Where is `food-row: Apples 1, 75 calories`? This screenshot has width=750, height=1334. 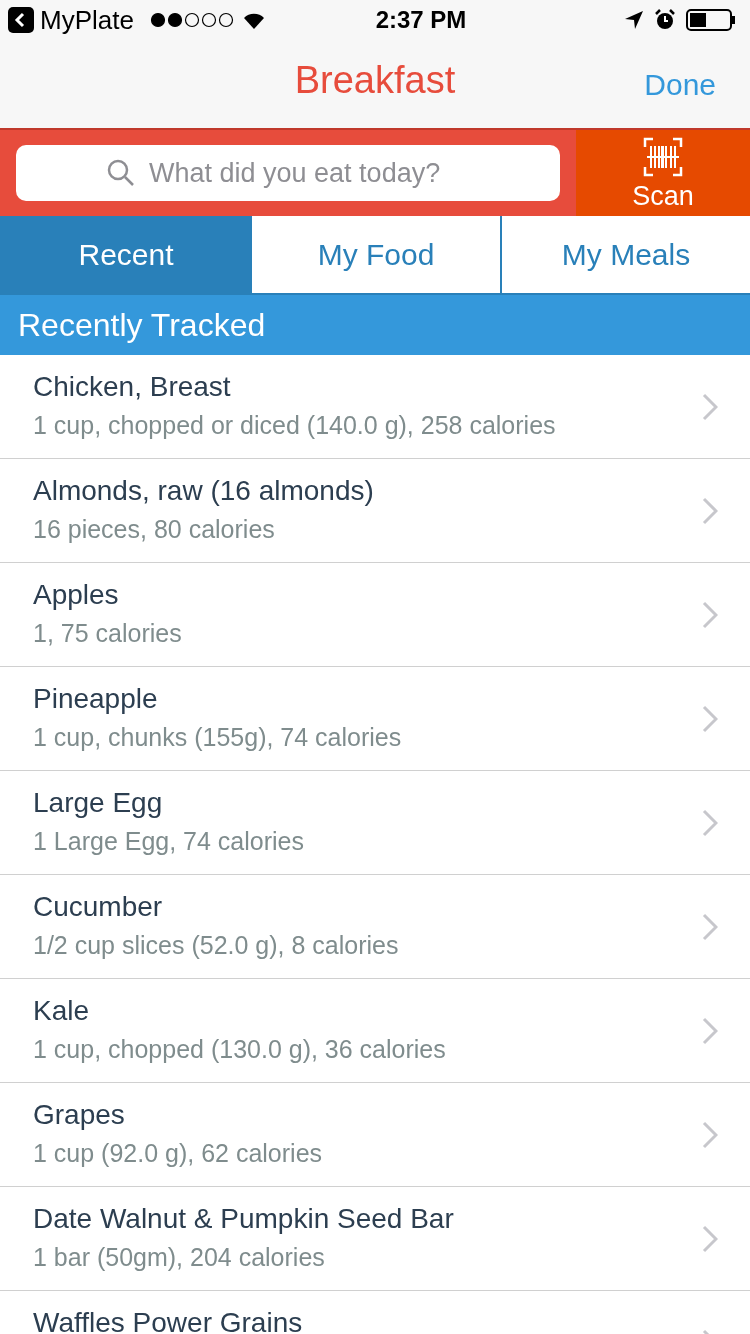 food-row: Apples 1, 75 calories is located at coordinates (375, 615).